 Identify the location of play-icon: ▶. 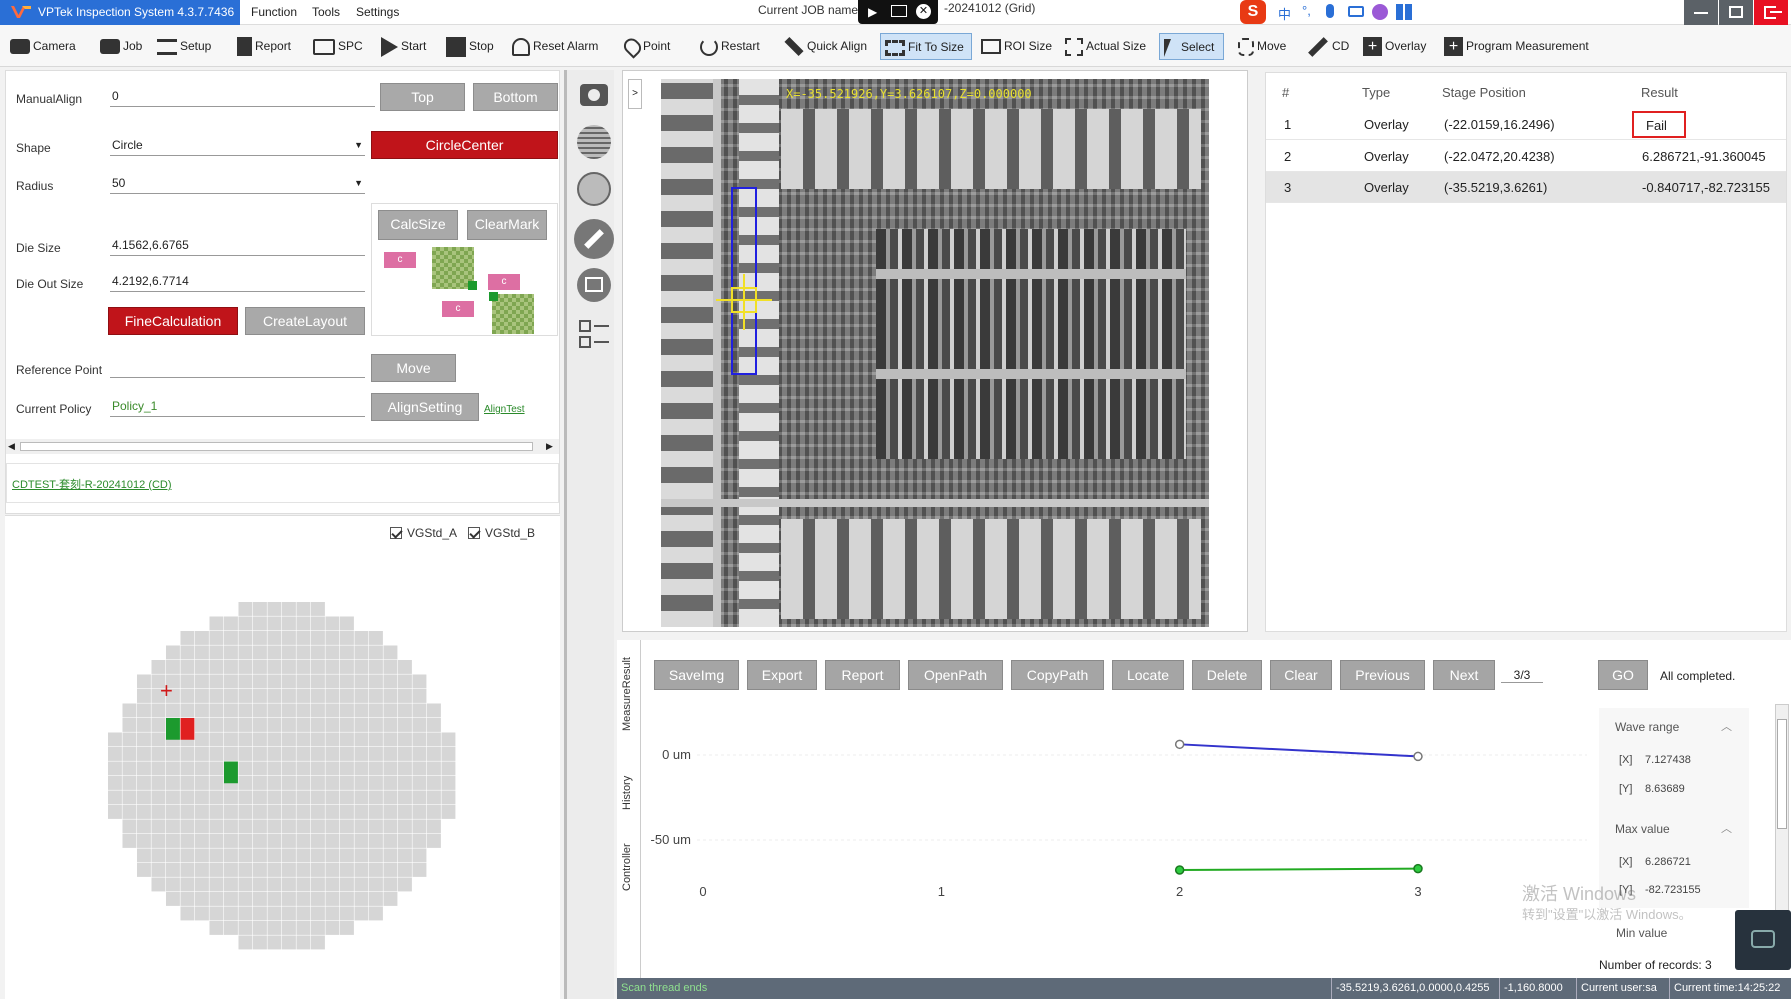
(872, 12).